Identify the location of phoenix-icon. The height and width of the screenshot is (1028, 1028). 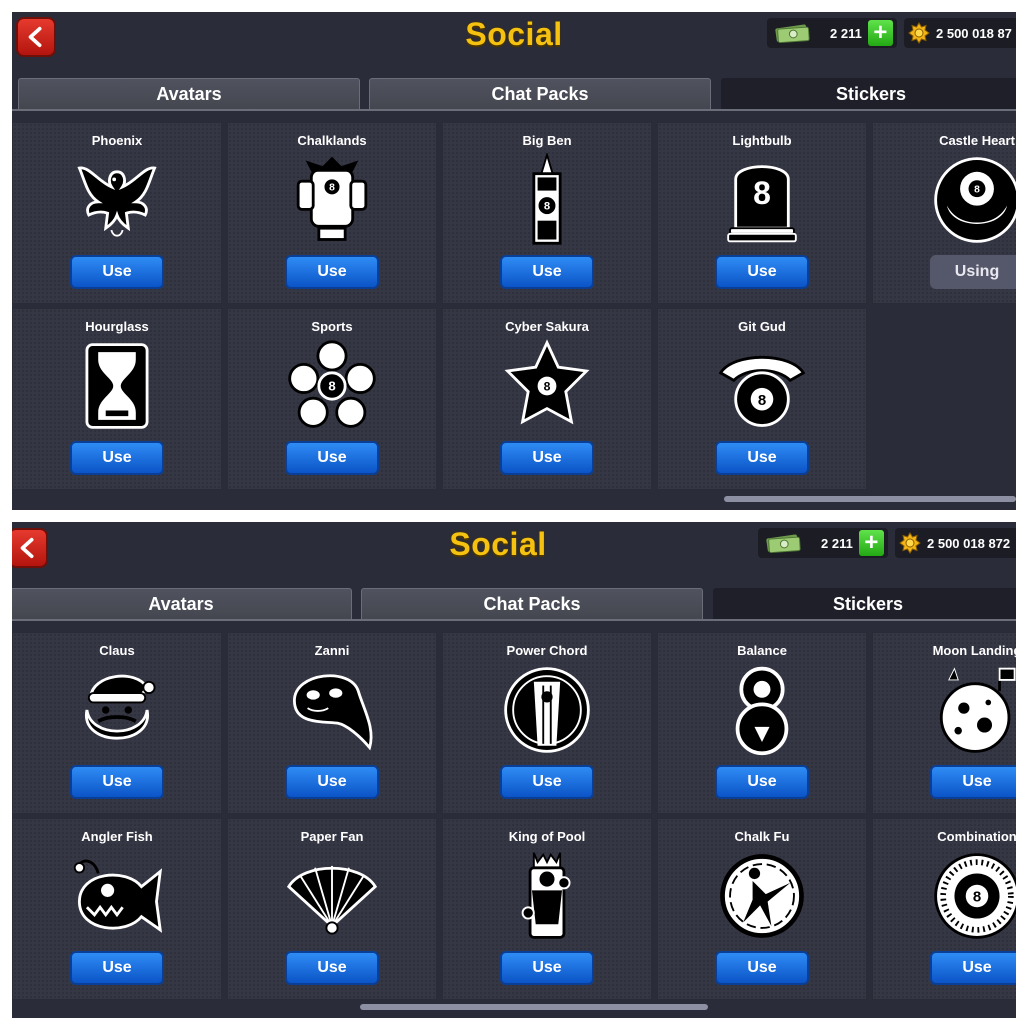
(117, 201).